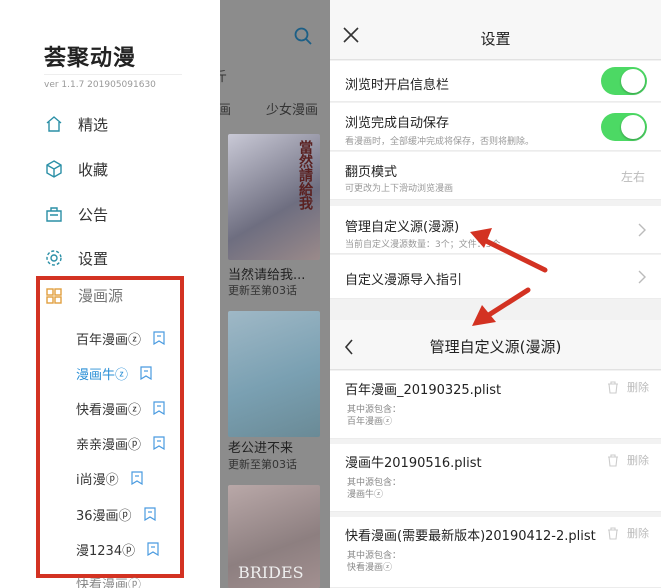 The width and height of the screenshot is (661, 588). What do you see at coordinates (440, 142) in the screenshot?
I see `setting-description: 看漫画时，全部缓冲完成将保存，否则将删除。` at bounding box center [440, 142].